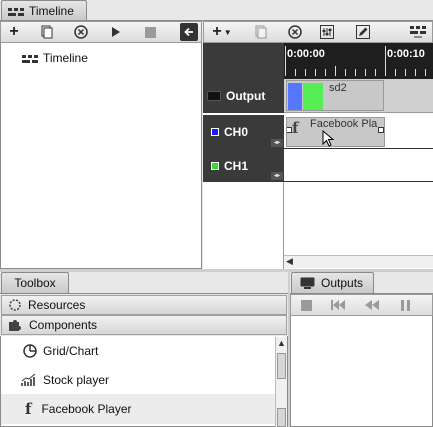 Image resolution: width=433 pixels, height=427 pixels. Describe the element at coordinates (222, 32) in the screenshot. I see `add-track-button: + ▼` at that location.